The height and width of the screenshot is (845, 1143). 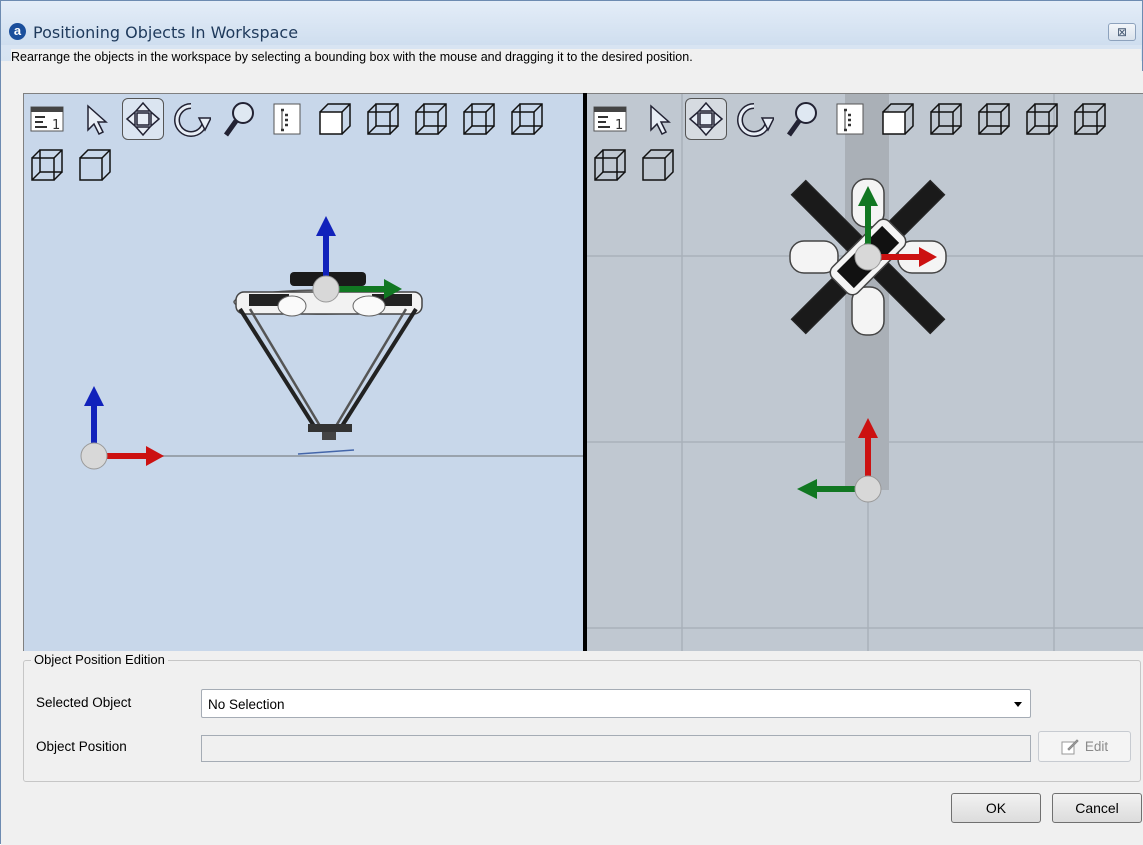 What do you see at coordinates (1122, 32) in the screenshot?
I see `close-button: ⊠` at bounding box center [1122, 32].